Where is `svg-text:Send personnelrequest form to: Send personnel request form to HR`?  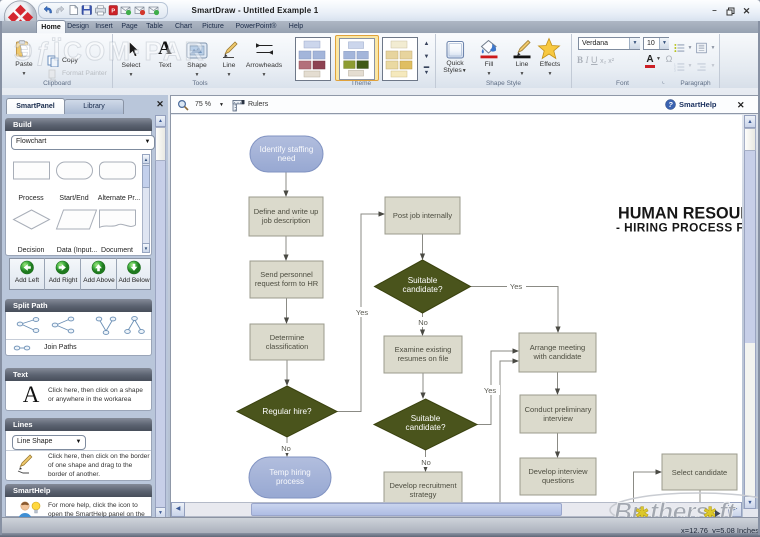
svg-text:Send personnelrequest form to: Send personnel request form to HR is located at coordinates (287, 279).